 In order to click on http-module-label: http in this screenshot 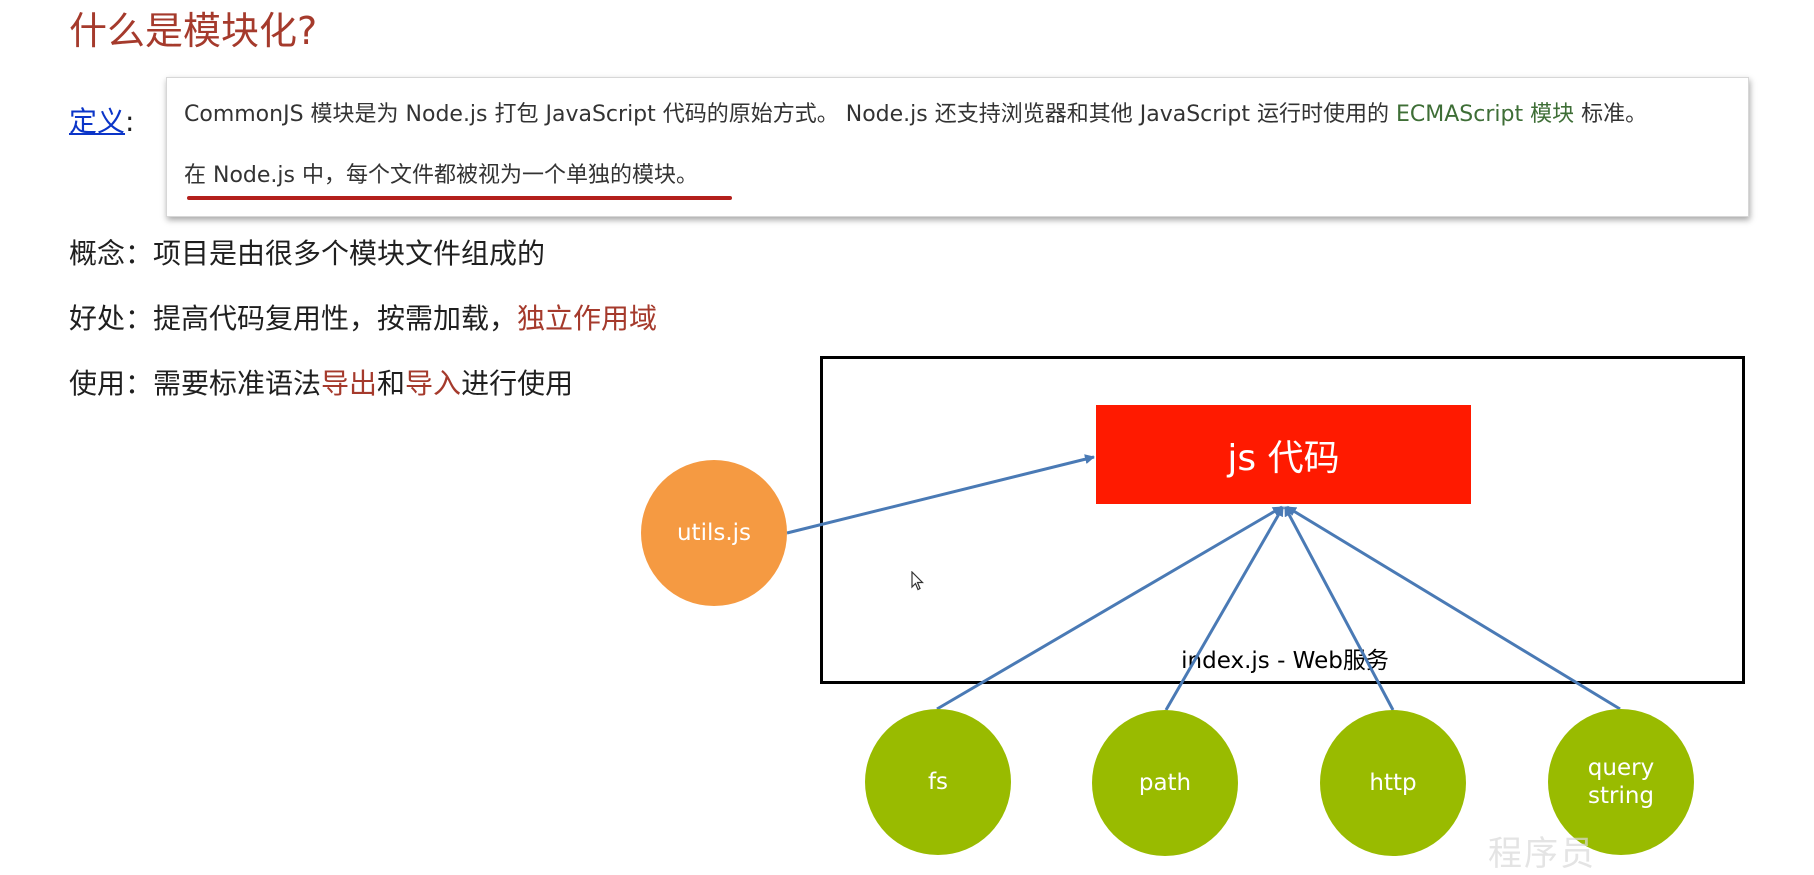, I will do `click(1393, 783)`.